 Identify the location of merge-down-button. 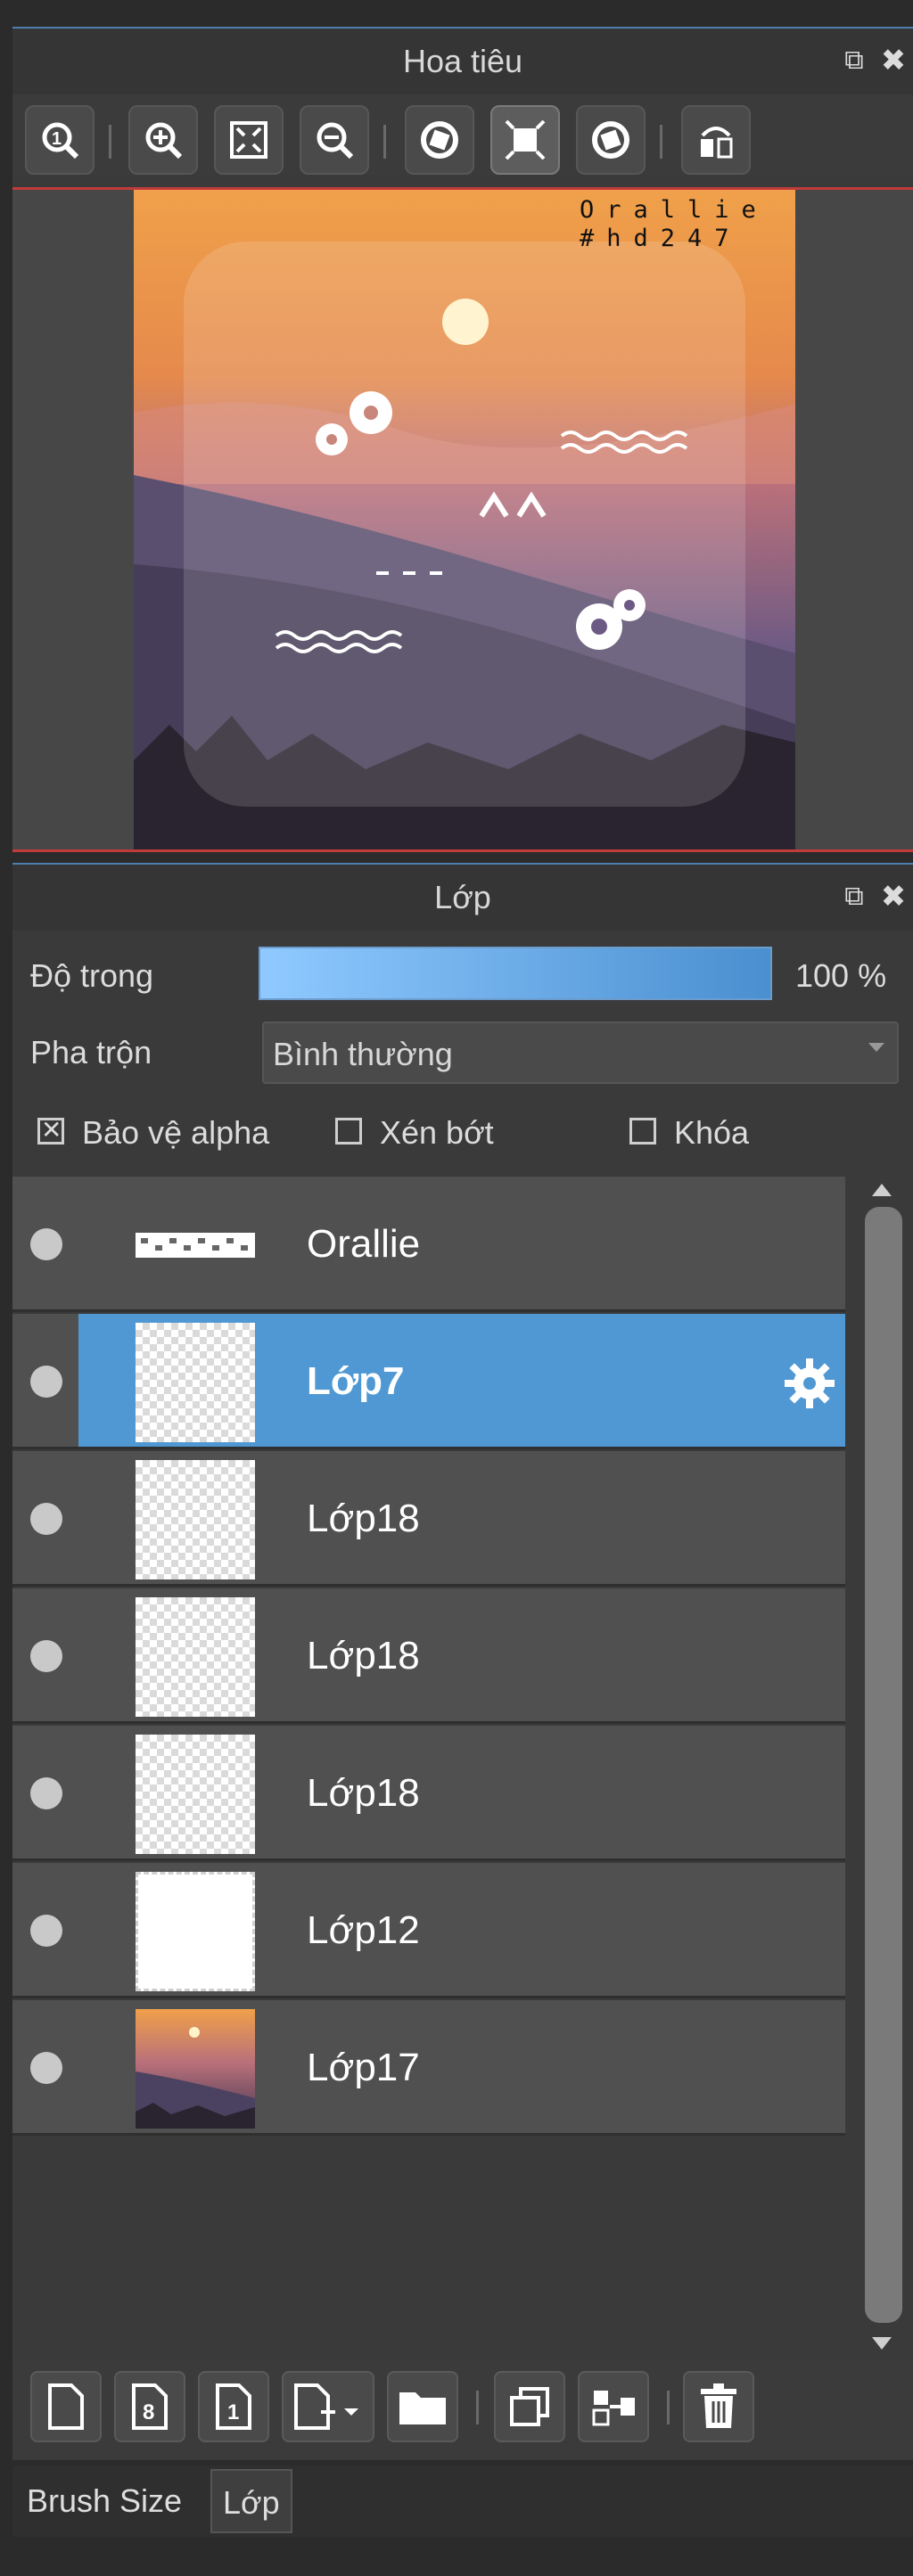
(613, 2406).